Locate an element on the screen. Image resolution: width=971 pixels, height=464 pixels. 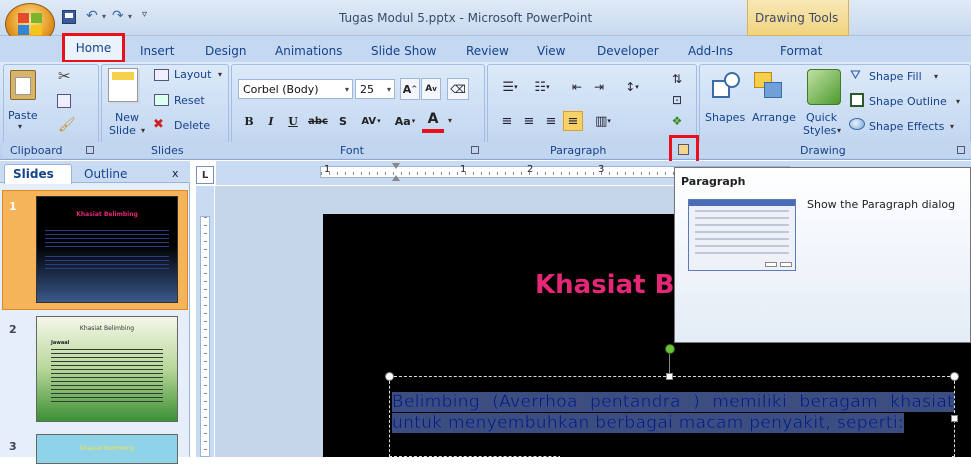
shape-effects-button: Shape Effects is located at coordinates (906, 126).